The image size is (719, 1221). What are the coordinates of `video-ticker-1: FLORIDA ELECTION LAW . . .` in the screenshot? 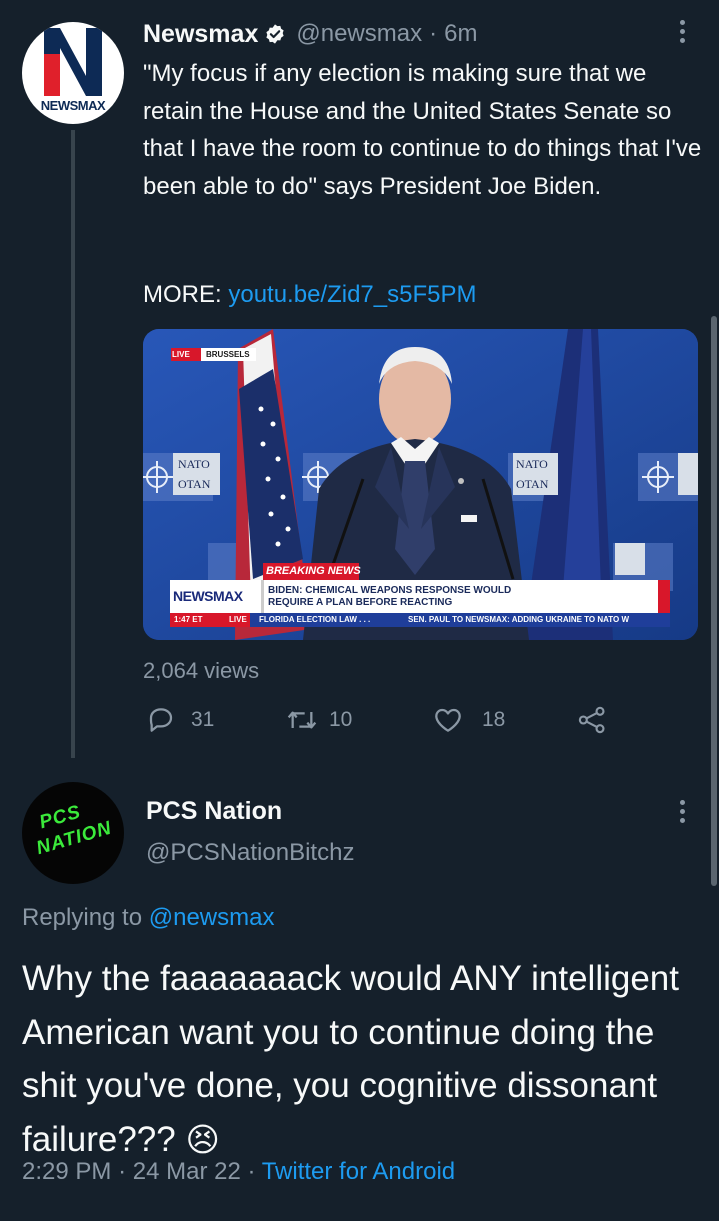 It's located at (315, 619).